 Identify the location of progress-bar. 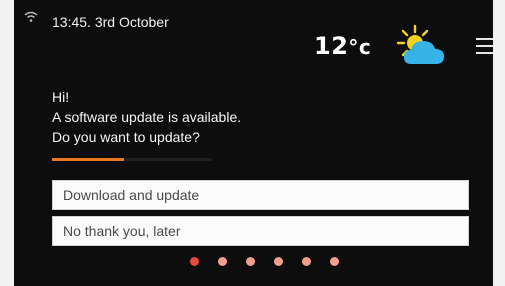
(132, 159).